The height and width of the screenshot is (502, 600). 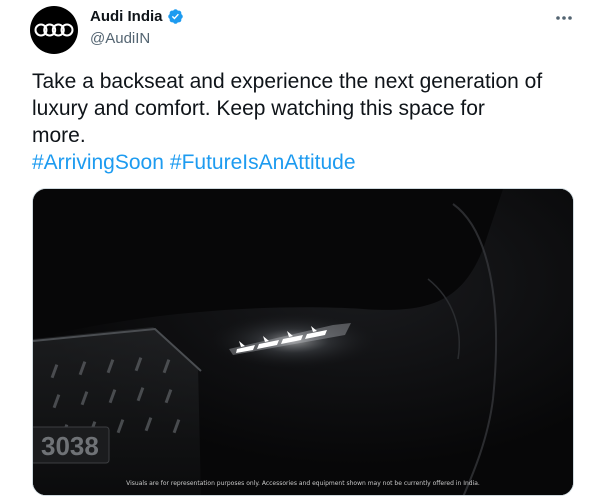 I want to click on author-handle: @AudiIN, so click(x=120, y=38).